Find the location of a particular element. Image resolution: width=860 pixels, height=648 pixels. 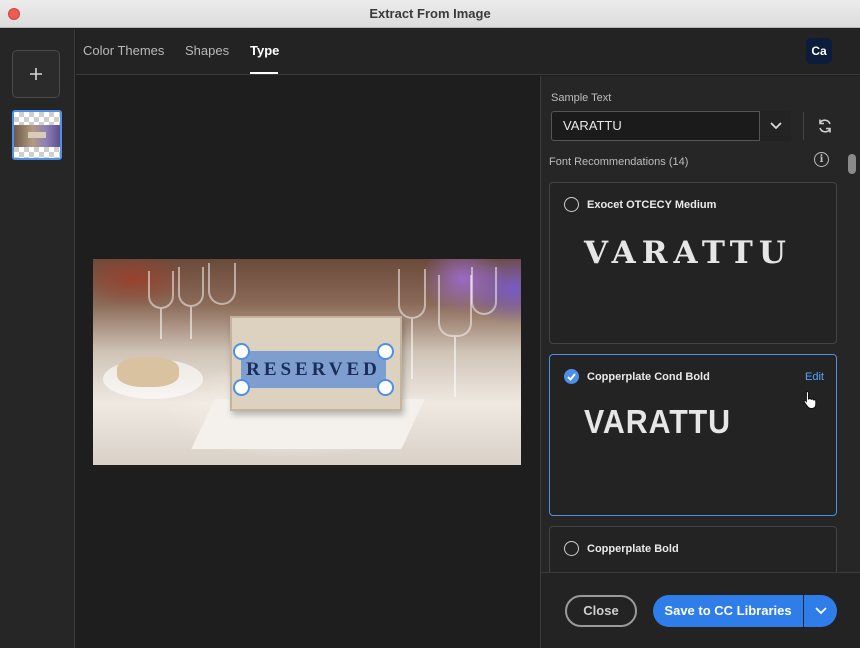

font-card: Exocet OTCECY Medium VARATTU is located at coordinates (693, 263).